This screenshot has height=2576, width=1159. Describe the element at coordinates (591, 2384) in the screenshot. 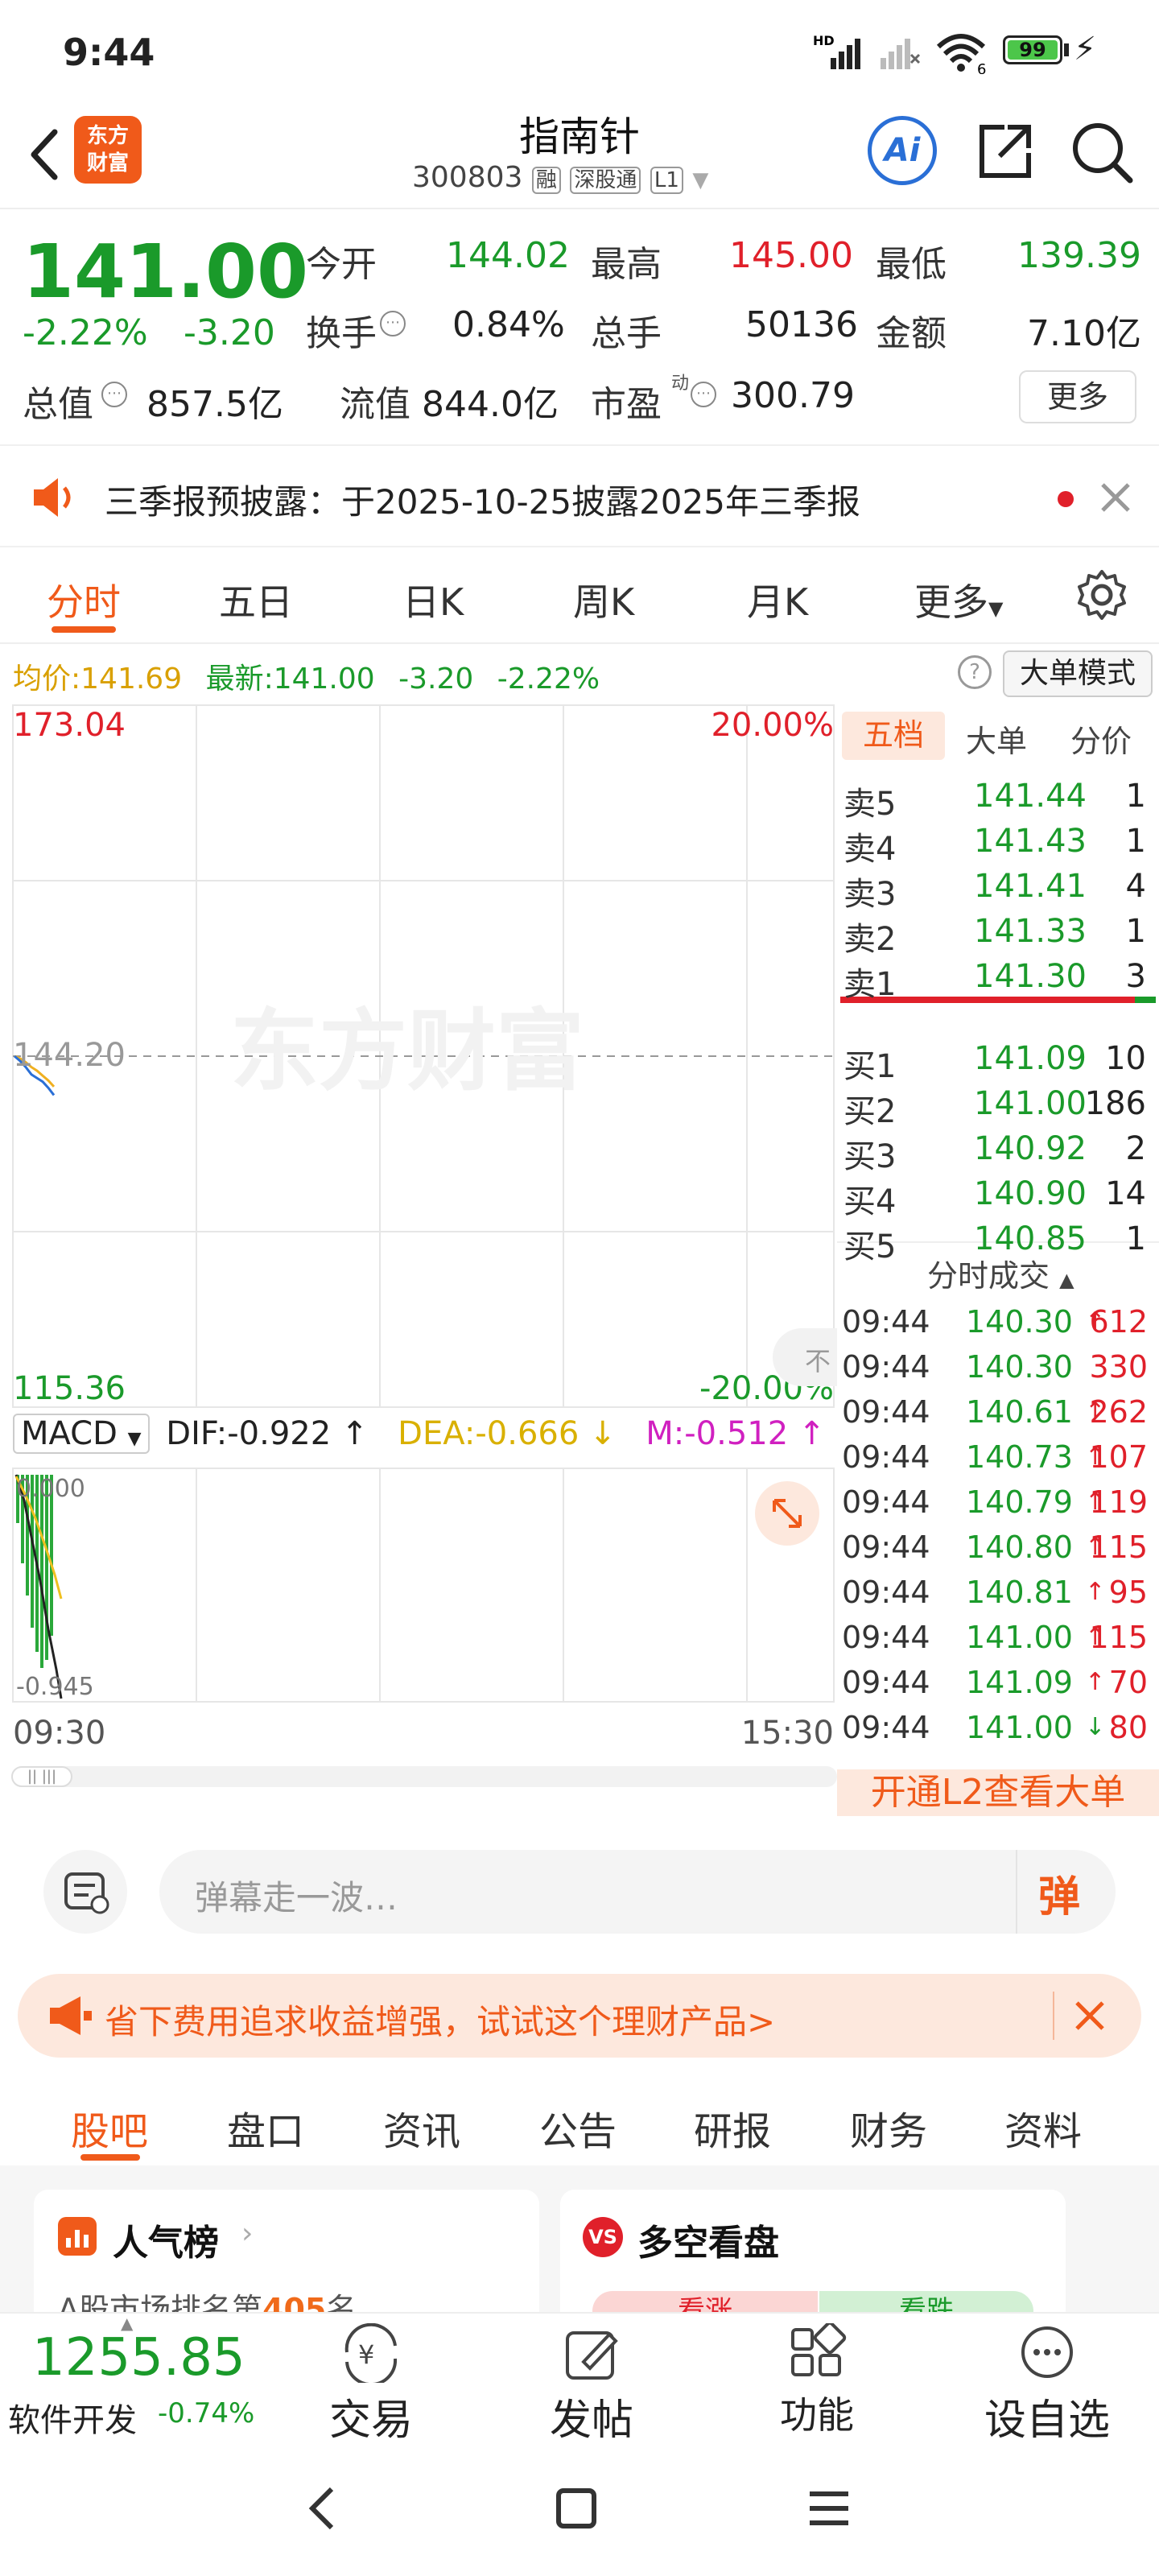

I see `post-button: 发帖` at that location.